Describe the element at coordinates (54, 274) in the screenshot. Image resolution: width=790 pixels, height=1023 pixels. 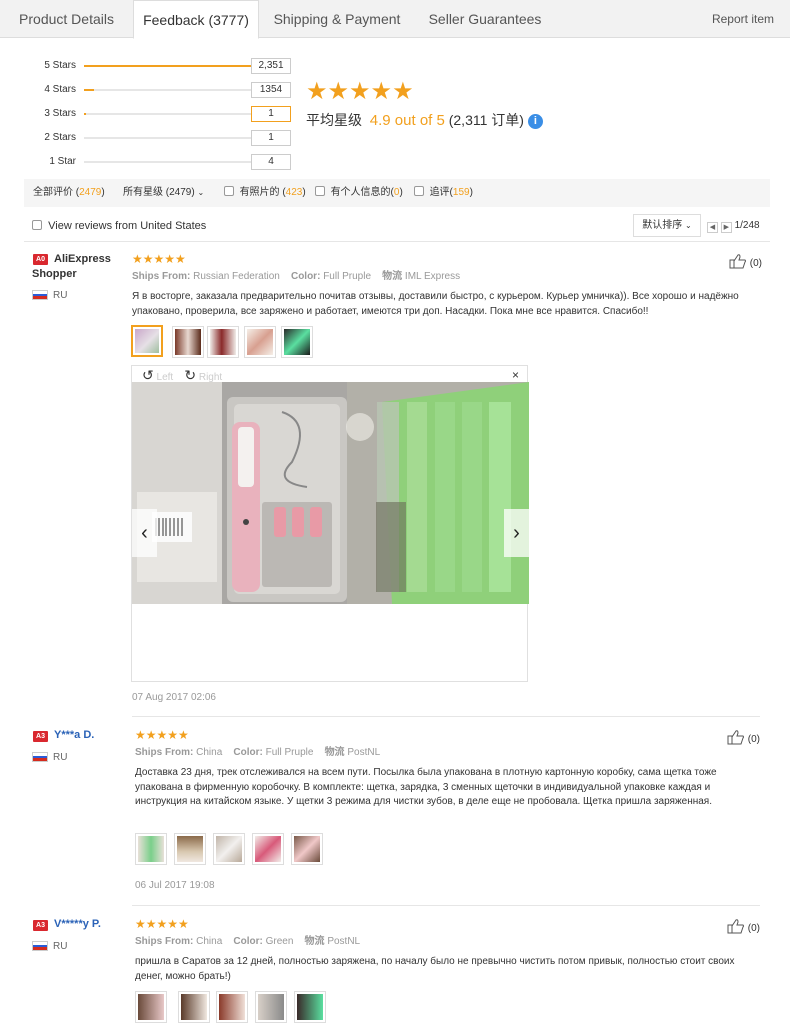
I see `reviewer-name-cont: Shopper` at that location.